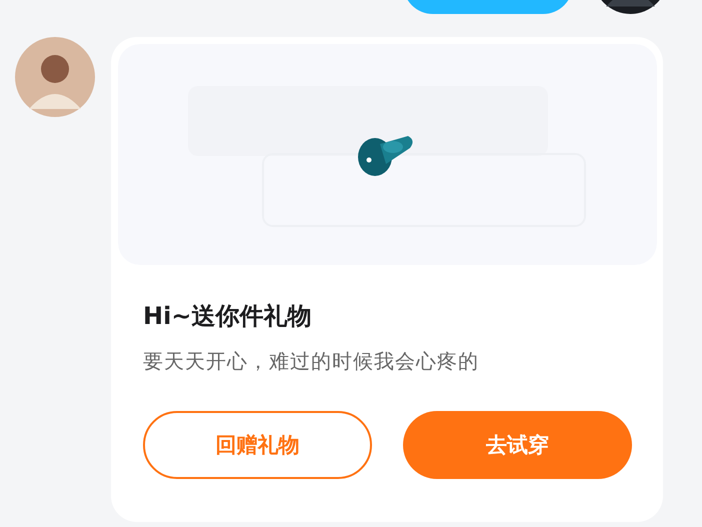 The image size is (702, 527). I want to click on return-gift-button: 回赠礼物, so click(257, 445).